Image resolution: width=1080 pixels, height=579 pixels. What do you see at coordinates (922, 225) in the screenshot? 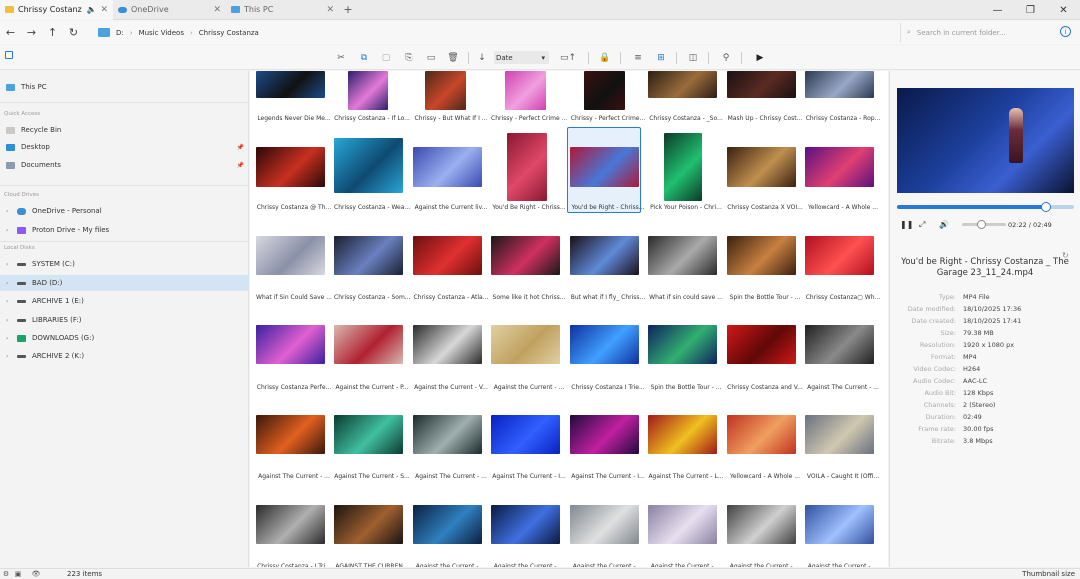
I see `fullscreen-icon: ⤢` at bounding box center [922, 225].